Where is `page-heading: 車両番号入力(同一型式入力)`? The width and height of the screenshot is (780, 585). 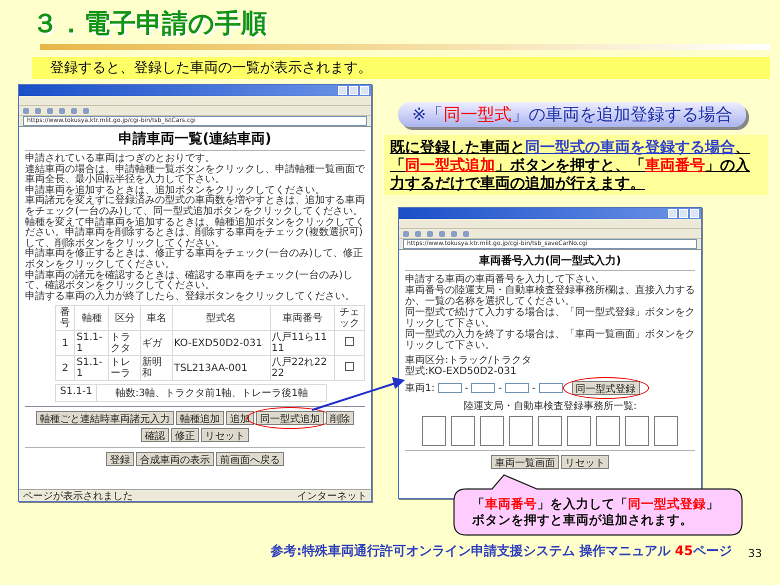
page-heading: 車両番号入力(同一型式入力) is located at coordinates (550, 262).